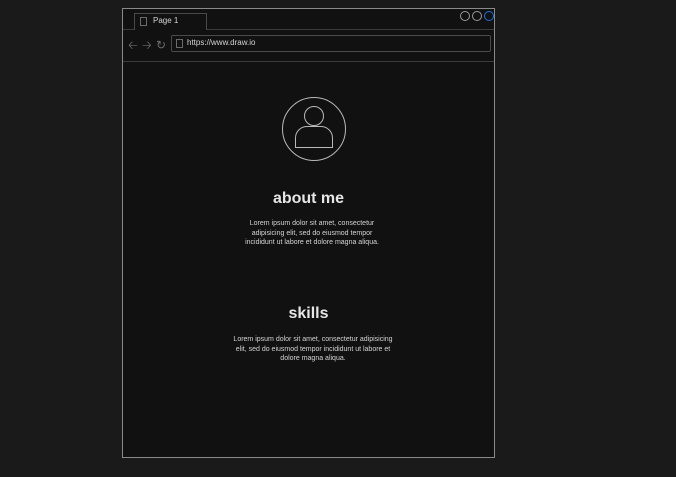  What do you see at coordinates (161, 45) in the screenshot?
I see `reload-icon: ↻` at bounding box center [161, 45].